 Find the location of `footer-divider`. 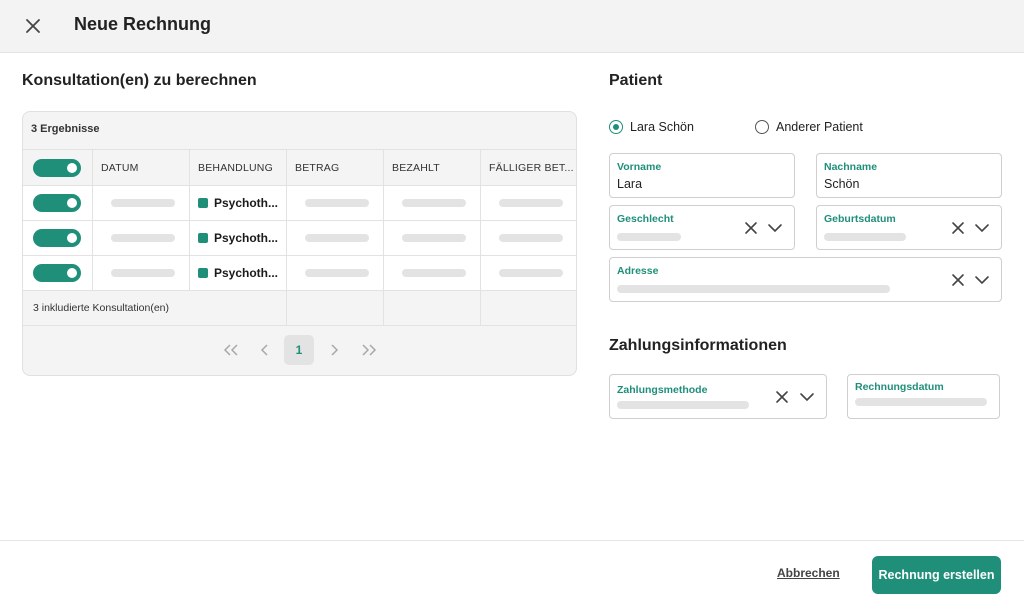

footer-divider is located at coordinates (512, 540).